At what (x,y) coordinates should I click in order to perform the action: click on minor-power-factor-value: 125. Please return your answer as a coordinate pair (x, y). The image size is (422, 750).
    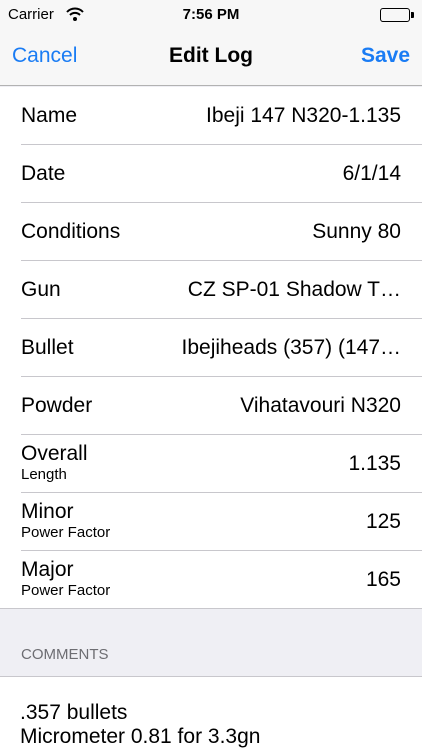
    Looking at the image, I should click on (383, 522).